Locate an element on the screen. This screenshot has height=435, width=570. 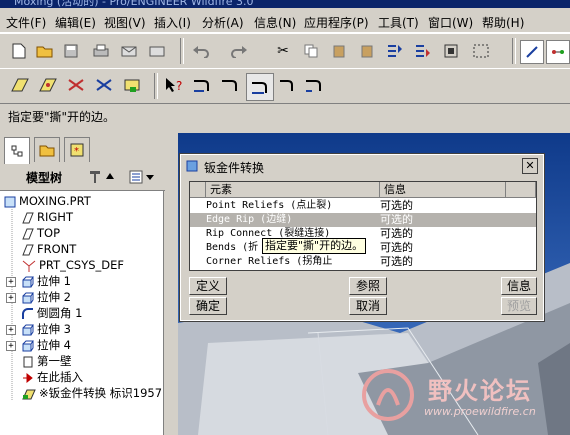
toolbar-standard: ✂ is located at coordinates (285, 51).